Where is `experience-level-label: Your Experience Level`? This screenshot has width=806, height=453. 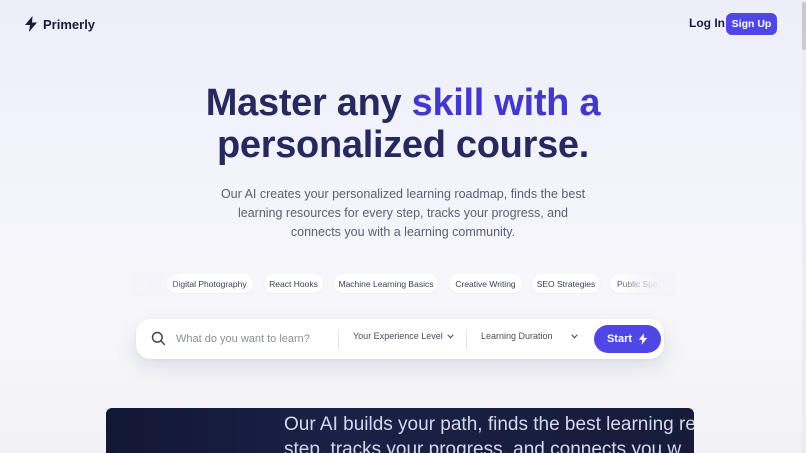
experience-level-label: Your Experience Level is located at coordinates (398, 336).